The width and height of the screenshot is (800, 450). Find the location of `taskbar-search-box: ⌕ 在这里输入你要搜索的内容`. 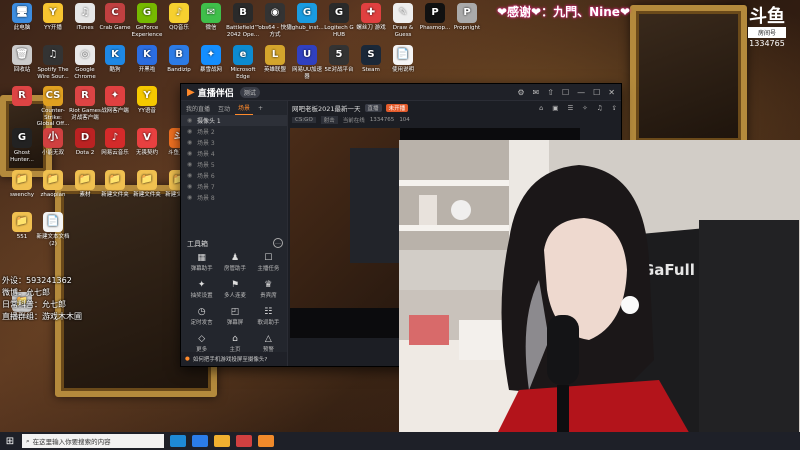

taskbar-search-box: ⌕ 在这里输入你要搜索的内容 is located at coordinates (93, 441).